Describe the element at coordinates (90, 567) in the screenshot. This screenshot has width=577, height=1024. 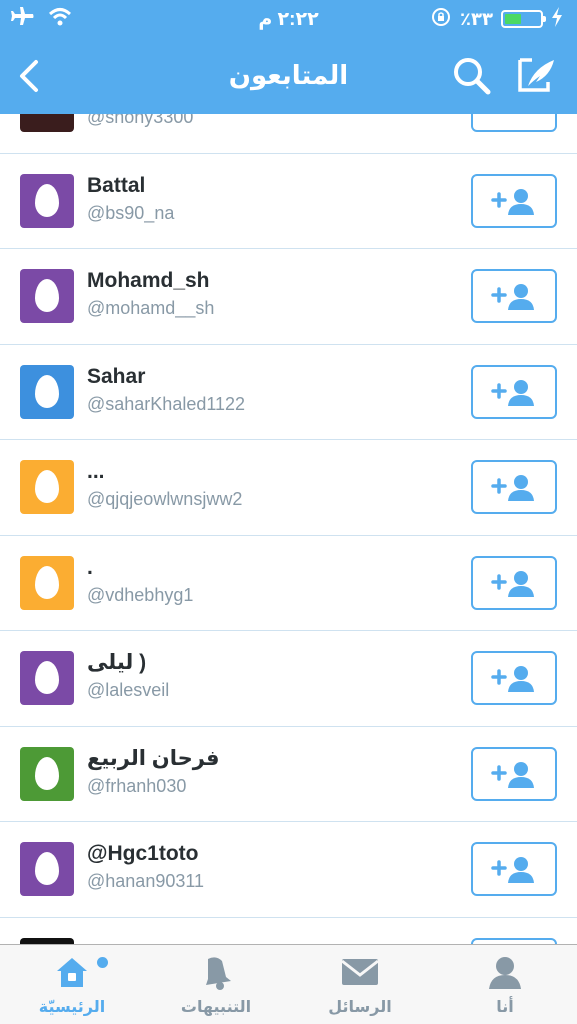
I see `follower-name: .` at that location.